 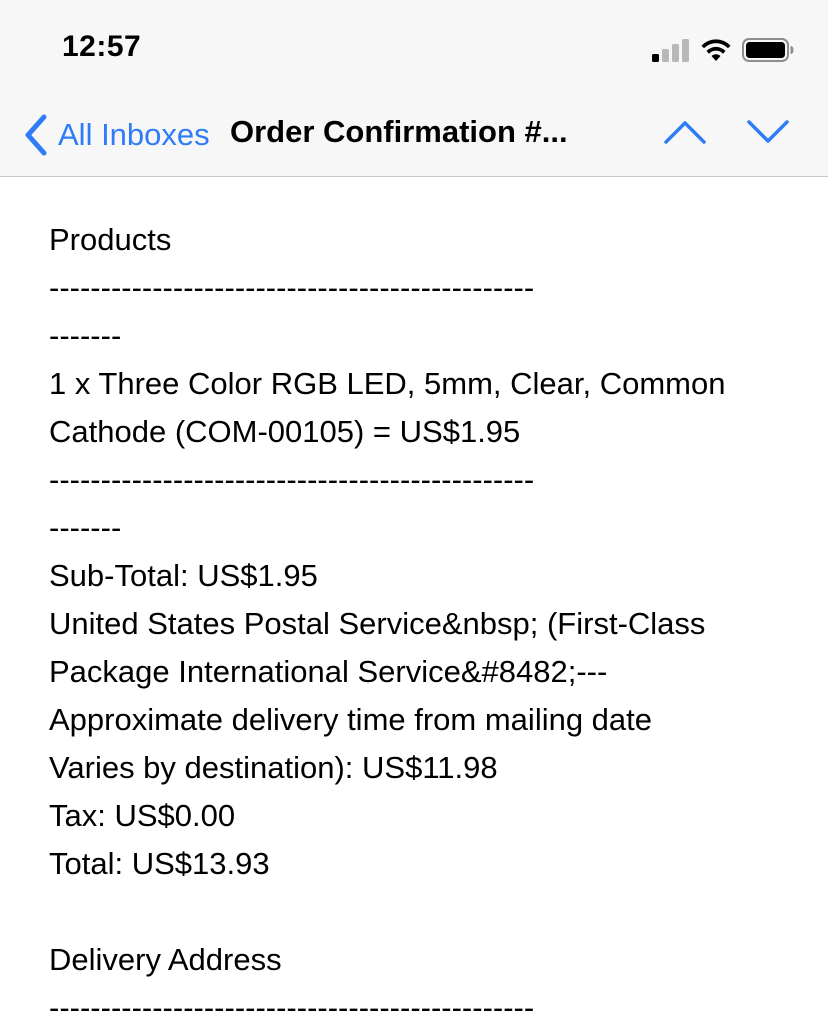 I want to click on shipping-line: Package International Service&#8482;---, so click(x=328, y=671).